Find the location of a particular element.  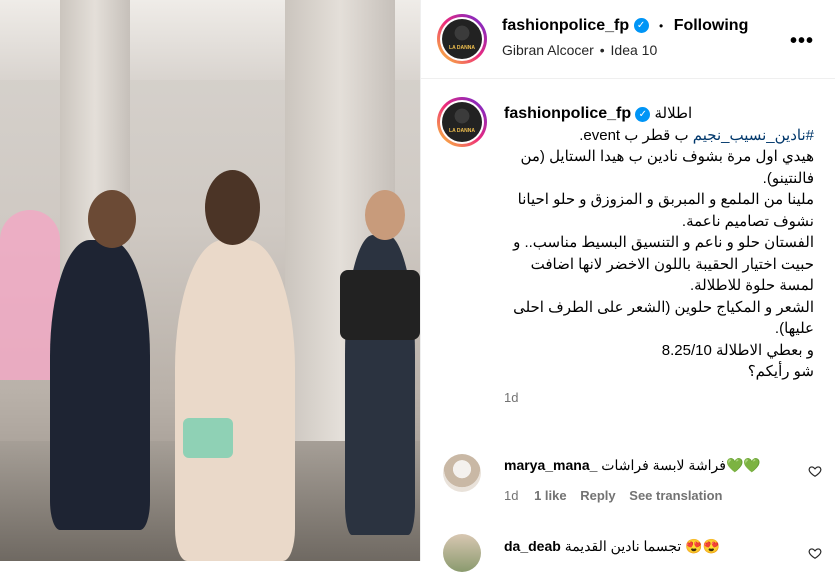

comment-likes: 1 like is located at coordinates (550, 495).